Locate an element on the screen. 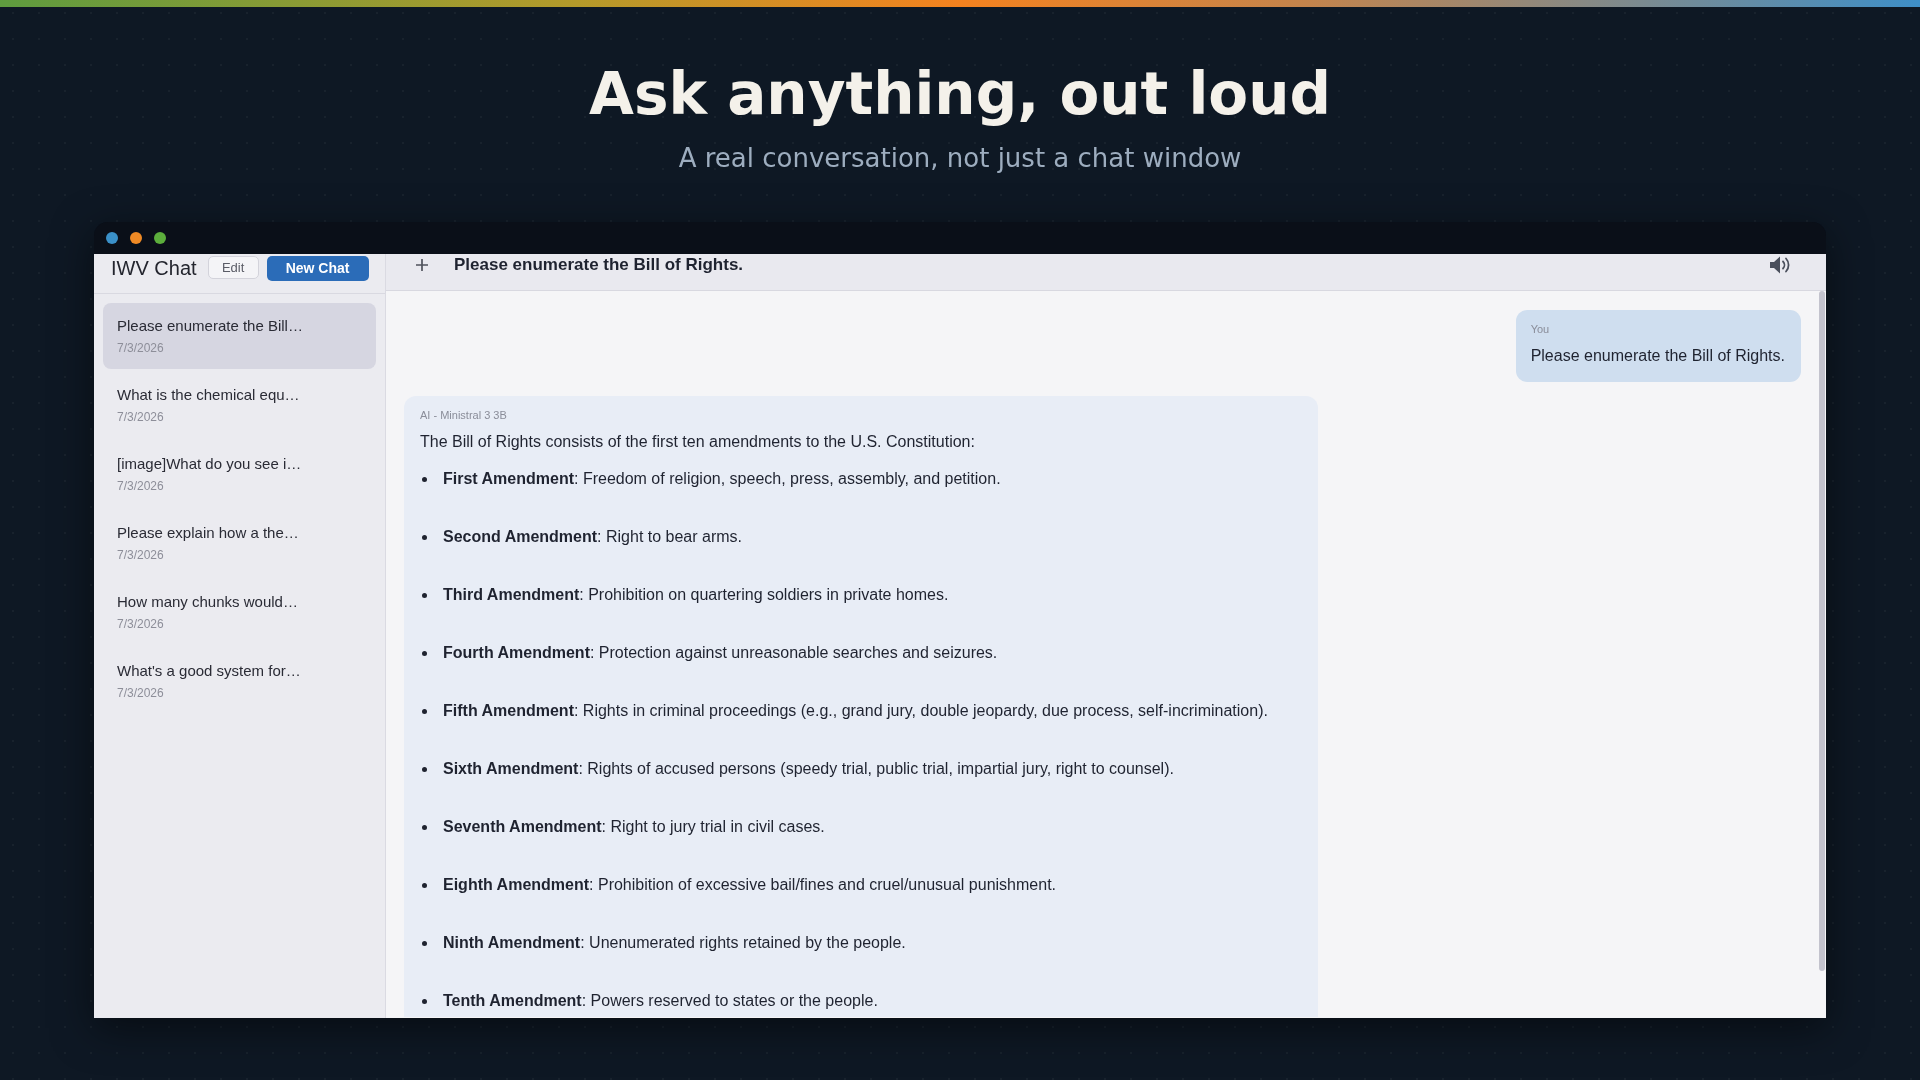  list-item-text: Tenth Amendment: Powers reserved to states or the people. is located at coordinates (660, 1001).